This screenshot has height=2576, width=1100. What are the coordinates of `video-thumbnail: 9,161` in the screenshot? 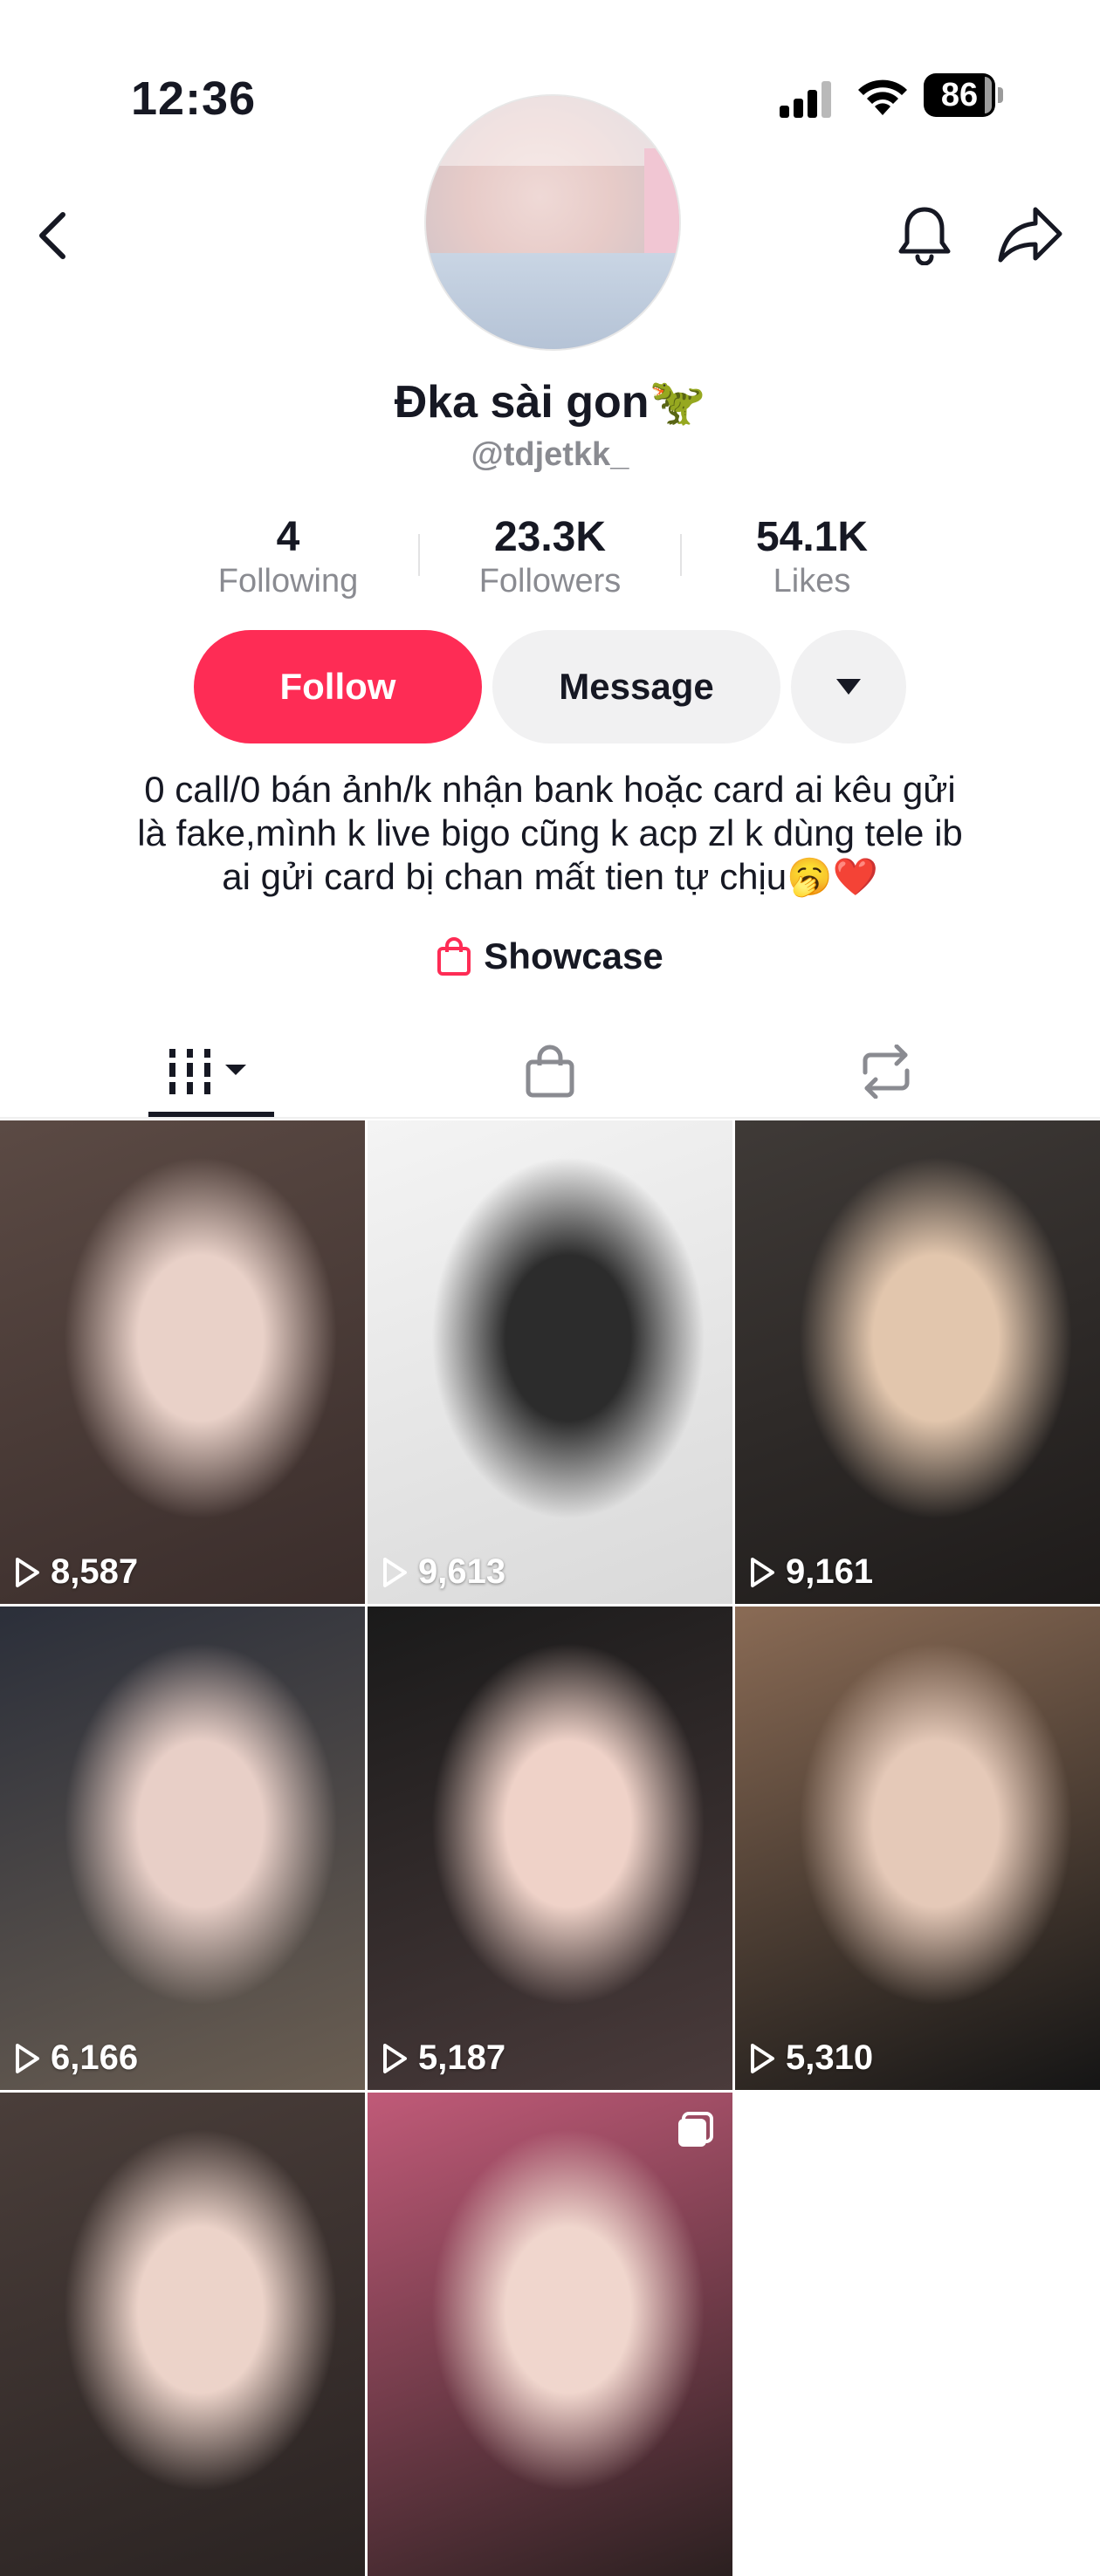 It's located at (917, 1362).